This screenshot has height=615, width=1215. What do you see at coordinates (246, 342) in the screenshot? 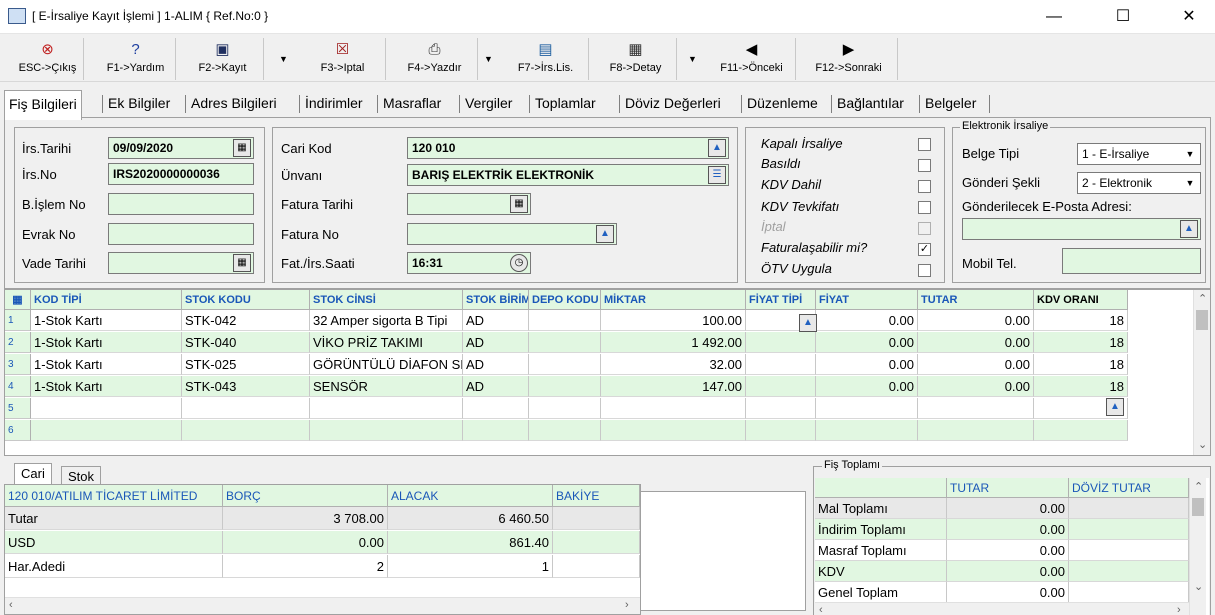
I see `cell-kod: STK-040` at bounding box center [246, 342].